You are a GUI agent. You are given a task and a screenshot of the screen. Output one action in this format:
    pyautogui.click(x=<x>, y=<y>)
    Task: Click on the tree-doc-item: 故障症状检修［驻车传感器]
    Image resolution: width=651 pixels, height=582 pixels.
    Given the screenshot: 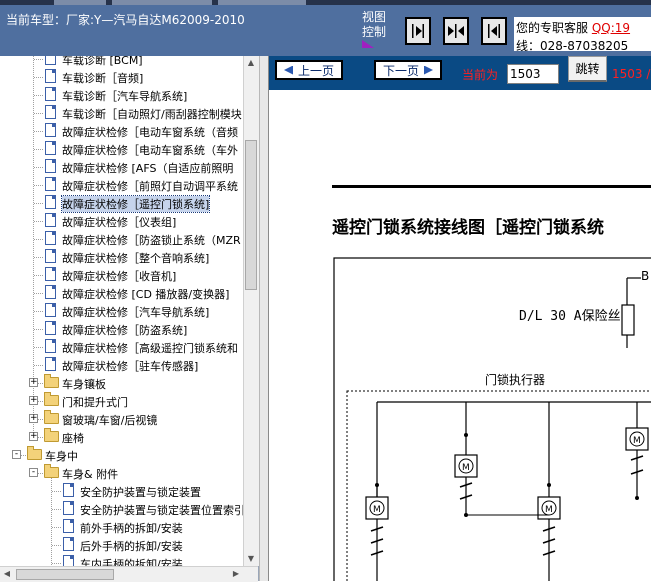 What is the action you would take?
    pyautogui.click(x=129, y=365)
    